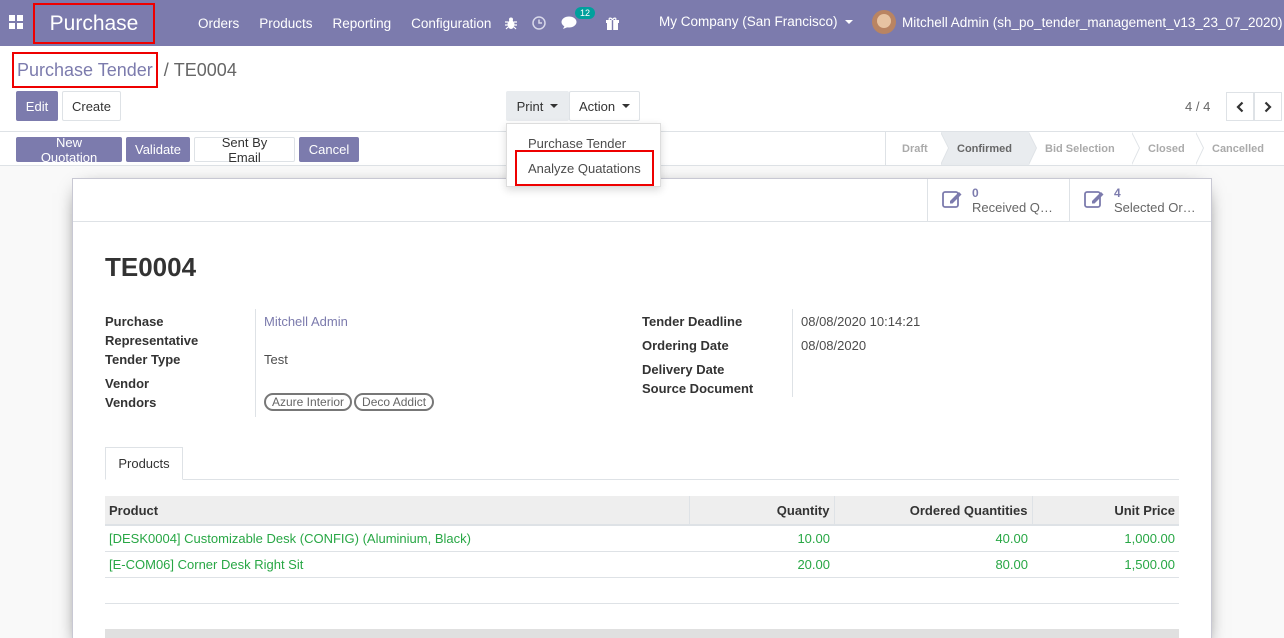 The width and height of the screenshot is (1284, 638). Describe the element at coordinates (685, 345) in the screenshot. I see `field-label-ordering-date: Ordering Date` at that location.